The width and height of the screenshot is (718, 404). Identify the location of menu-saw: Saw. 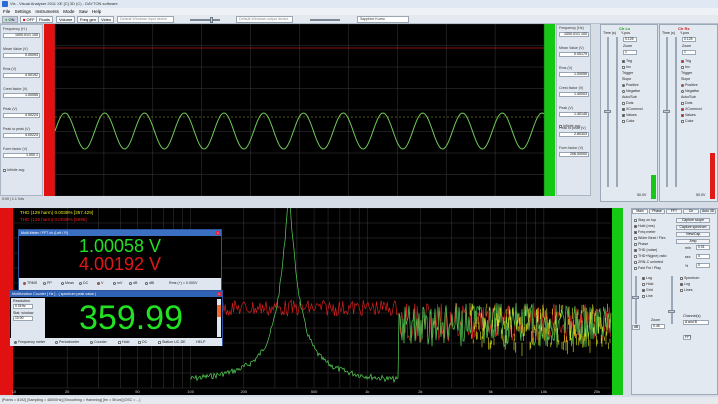
(83, 11).